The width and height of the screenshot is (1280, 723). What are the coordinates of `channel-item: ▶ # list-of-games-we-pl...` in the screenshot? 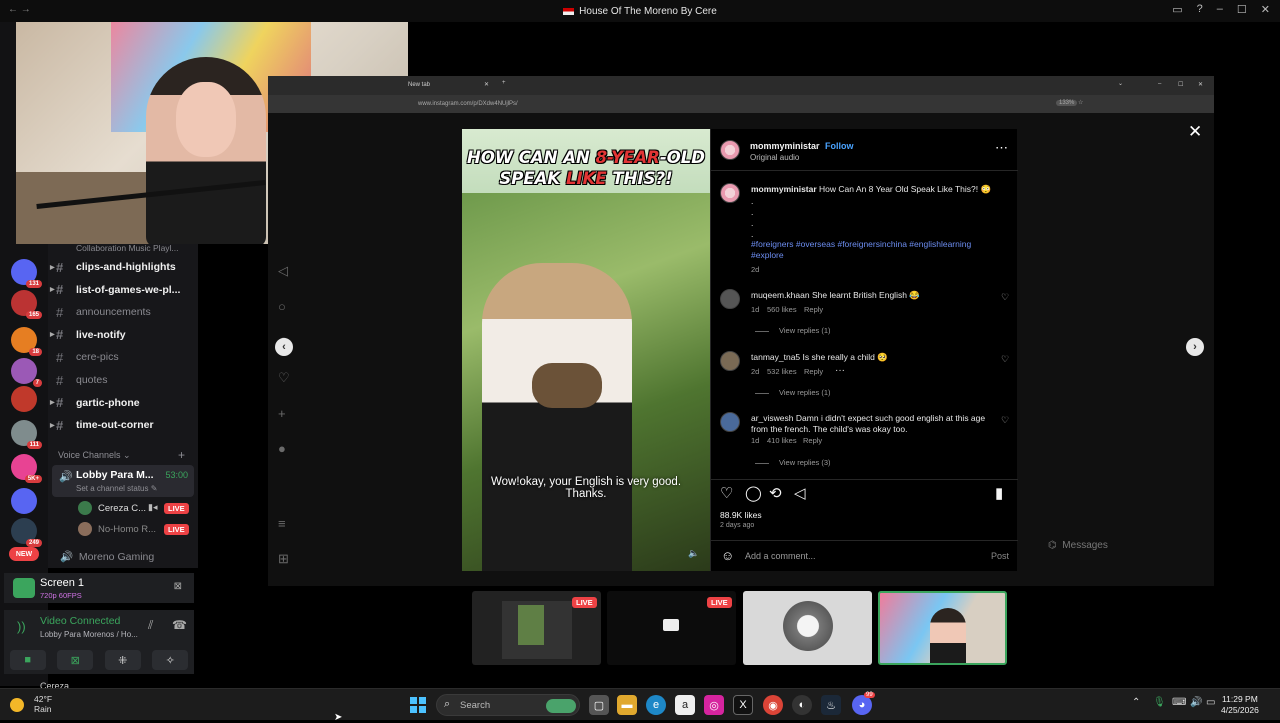 It's located at (123, 290).